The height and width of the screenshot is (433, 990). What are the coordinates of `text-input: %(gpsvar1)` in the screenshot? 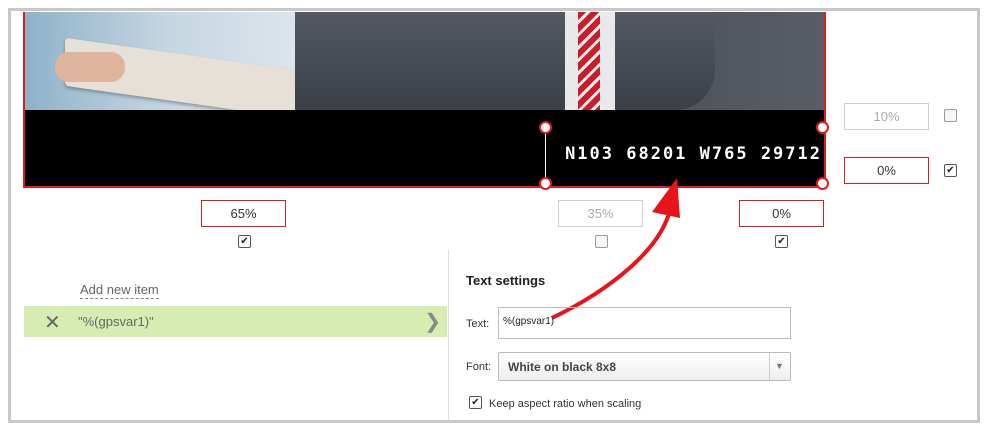 It's located at (644, 323).